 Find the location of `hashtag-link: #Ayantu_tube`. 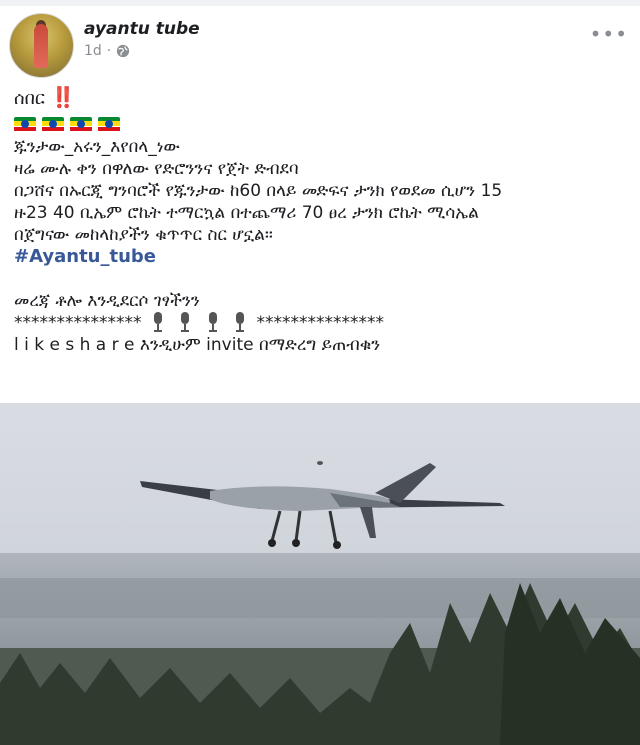

hashtag-link: #Ayantu_tube is located at coordinates (320, 257).